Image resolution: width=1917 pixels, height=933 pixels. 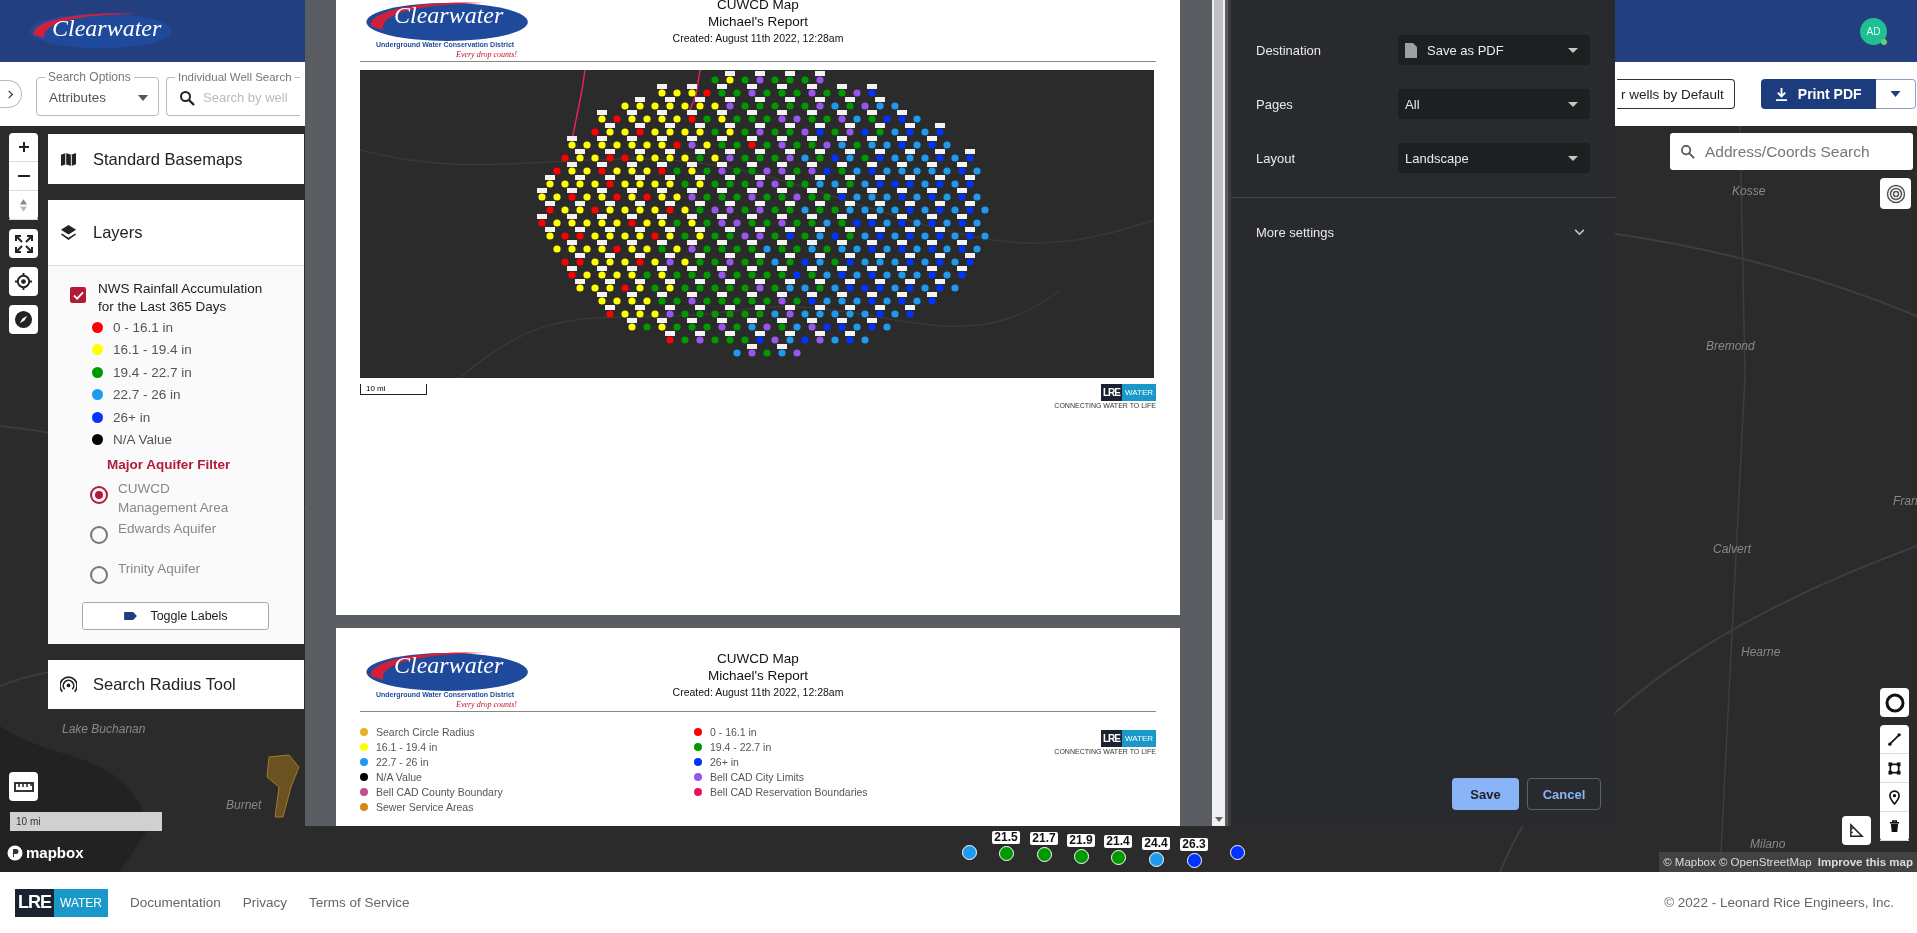 What do you see at coordinates (1423, 232) in the screenshot?
I see `more-settings-toggle: More settings` at bounding box center [1423, 232].